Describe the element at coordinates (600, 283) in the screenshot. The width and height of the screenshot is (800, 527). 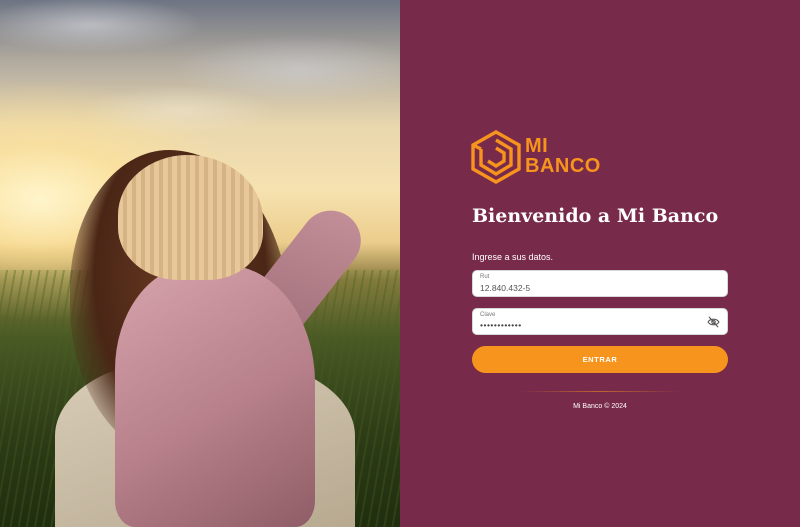
I see `rut-field: Rut 12.840.432-5` at that location.